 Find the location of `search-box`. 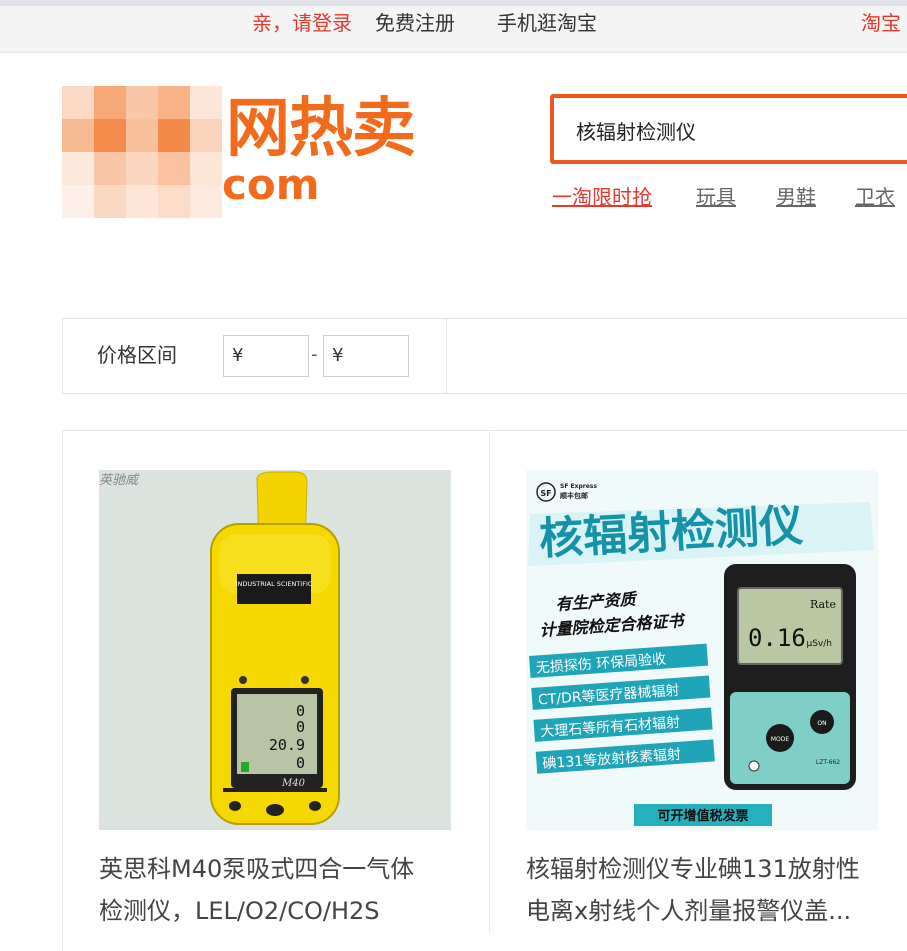

search-box is located at coordinates (728, 129).